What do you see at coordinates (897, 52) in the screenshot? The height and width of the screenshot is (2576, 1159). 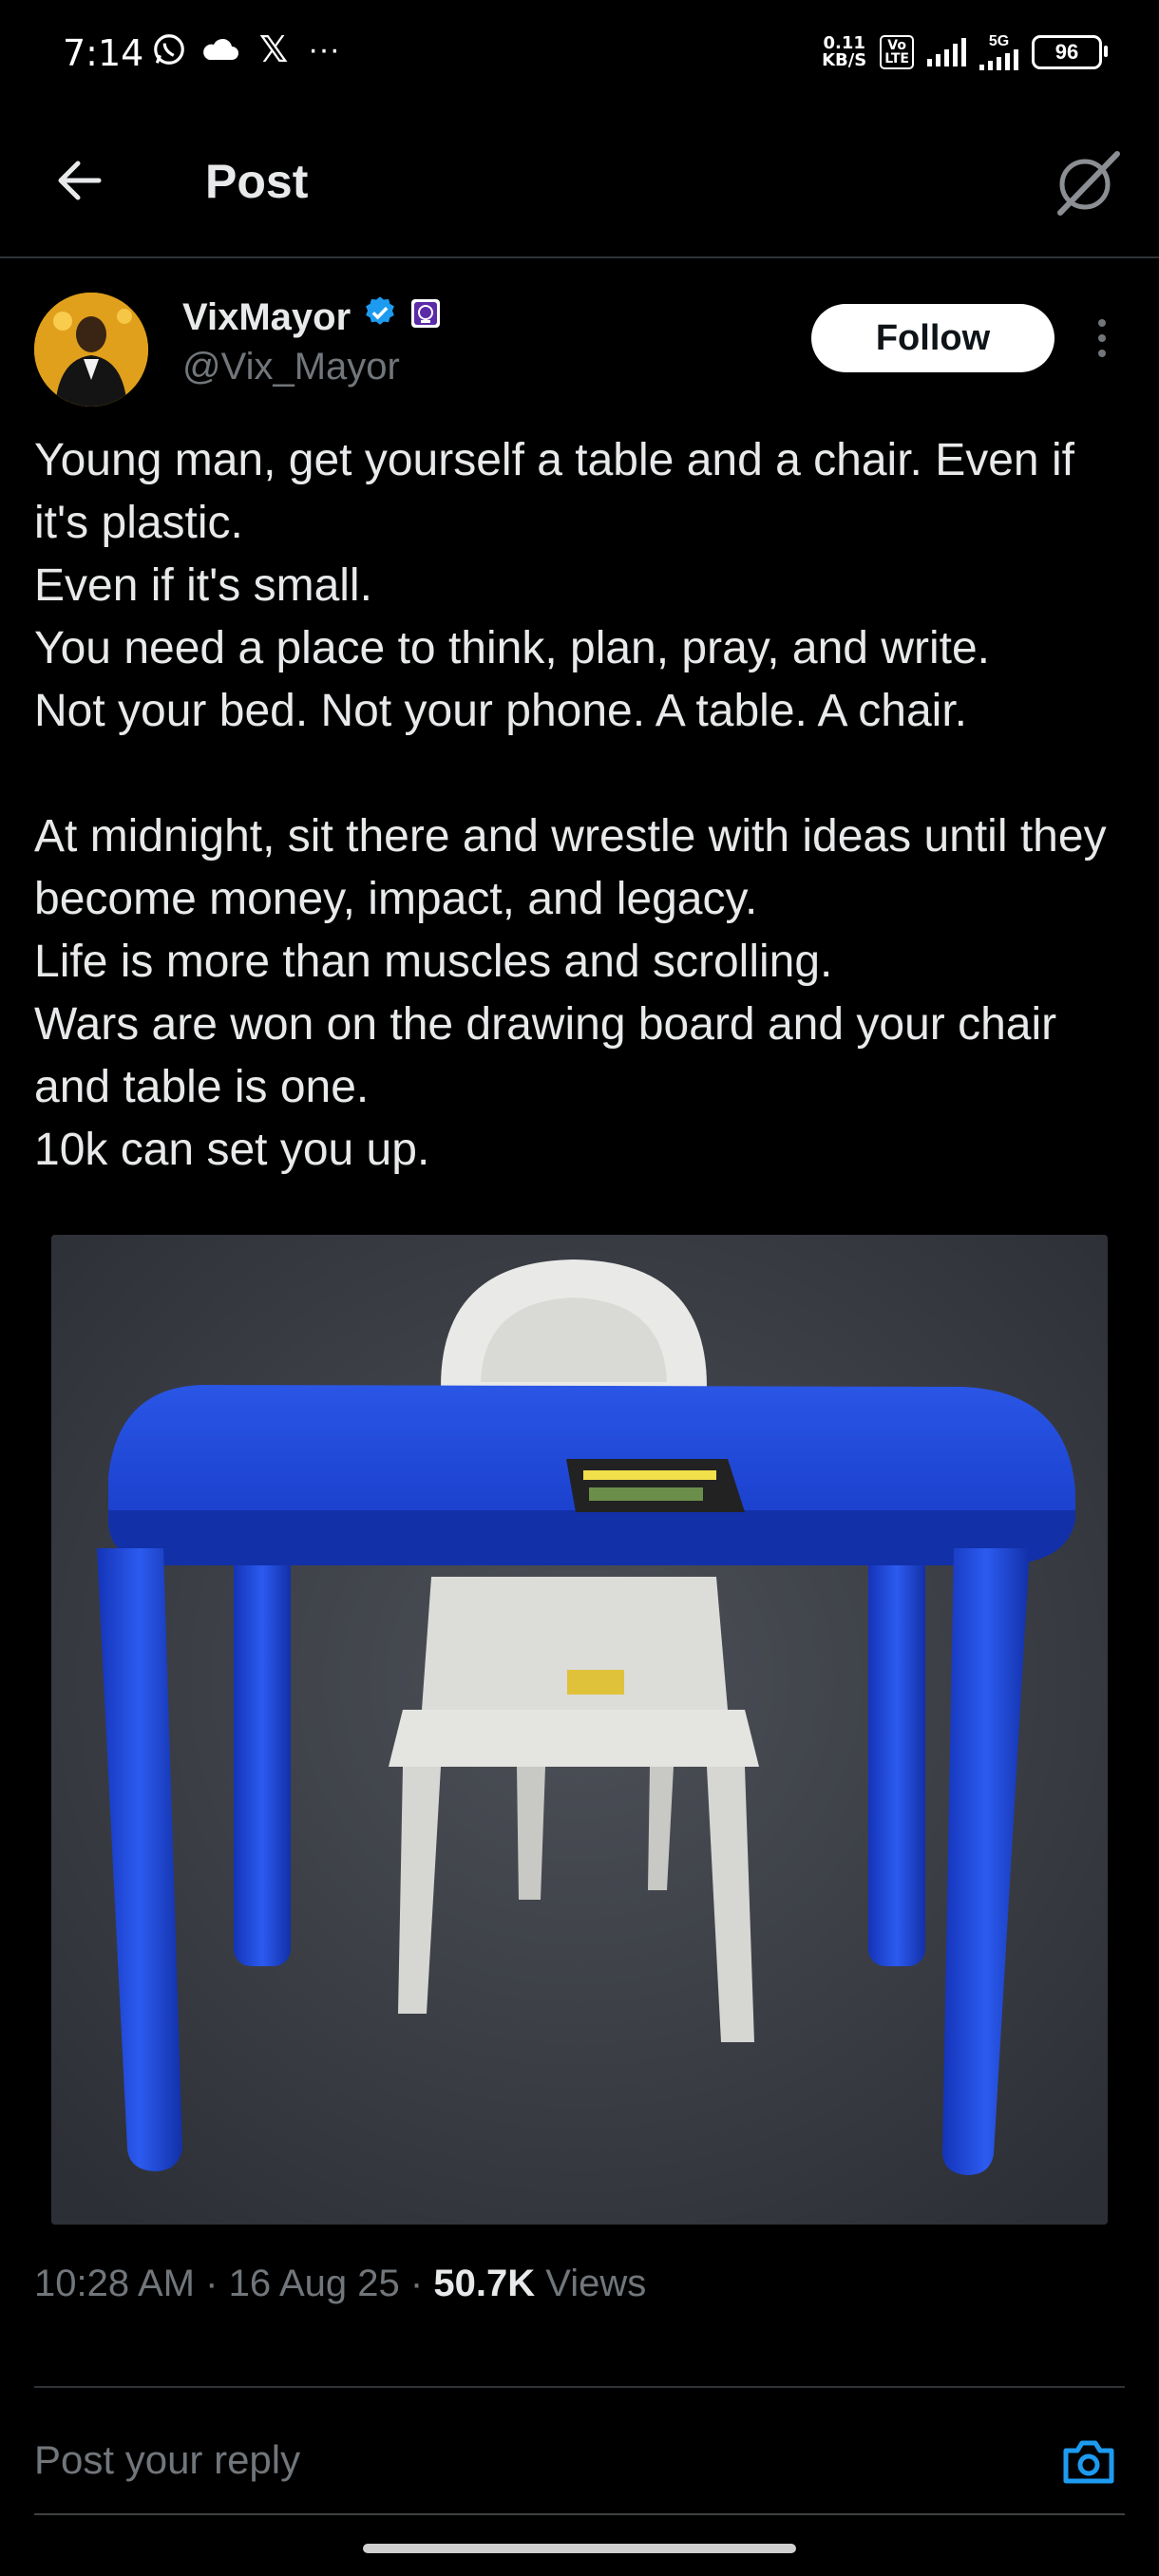 I see `volte-badge: Vo LTE` at bounding box center [897, 52].